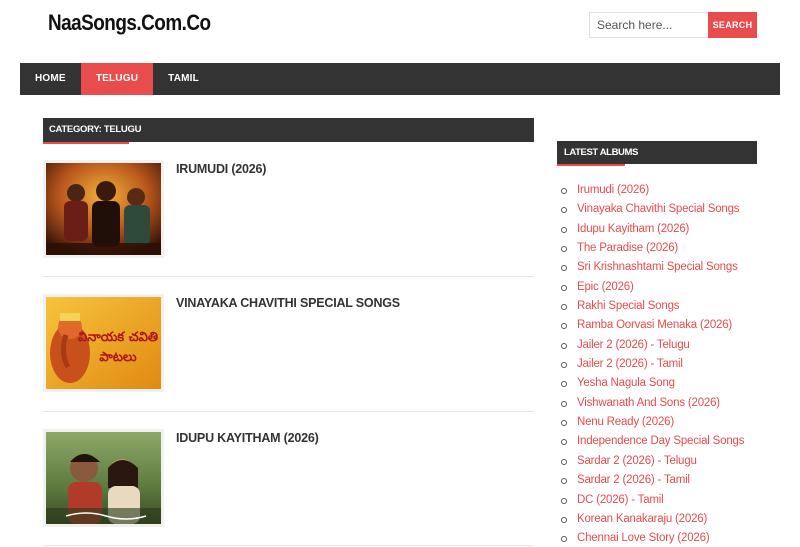 The height and width of the screenshot is (547, 800). Describe the element at coordinates (118, 337) in the screenshot. I see `ganesha-poster-text-1: వినాయక చవితి` at that location.